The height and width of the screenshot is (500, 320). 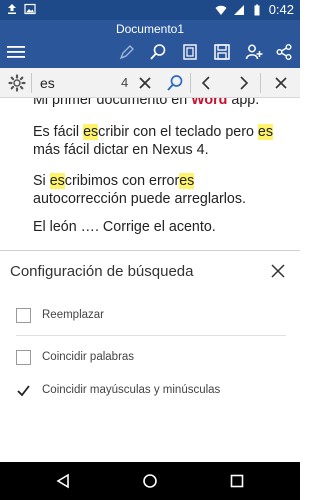 I want to click on word-text: Word, so click(x=209, y=103).